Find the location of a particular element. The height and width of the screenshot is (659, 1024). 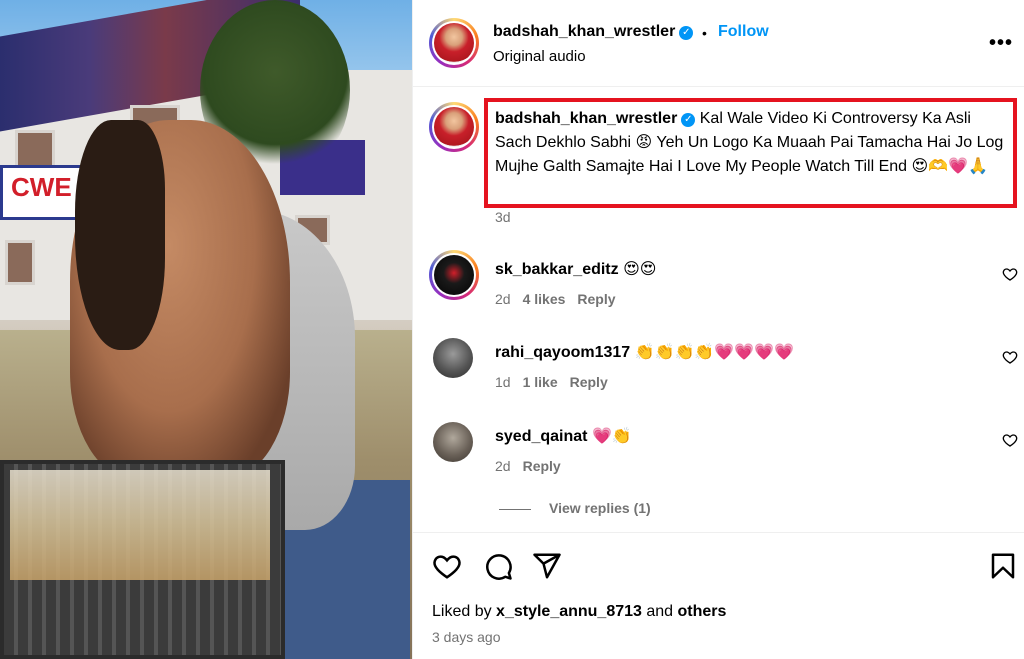

comment-text: 😍😍 is located at coordinates (640, 269).